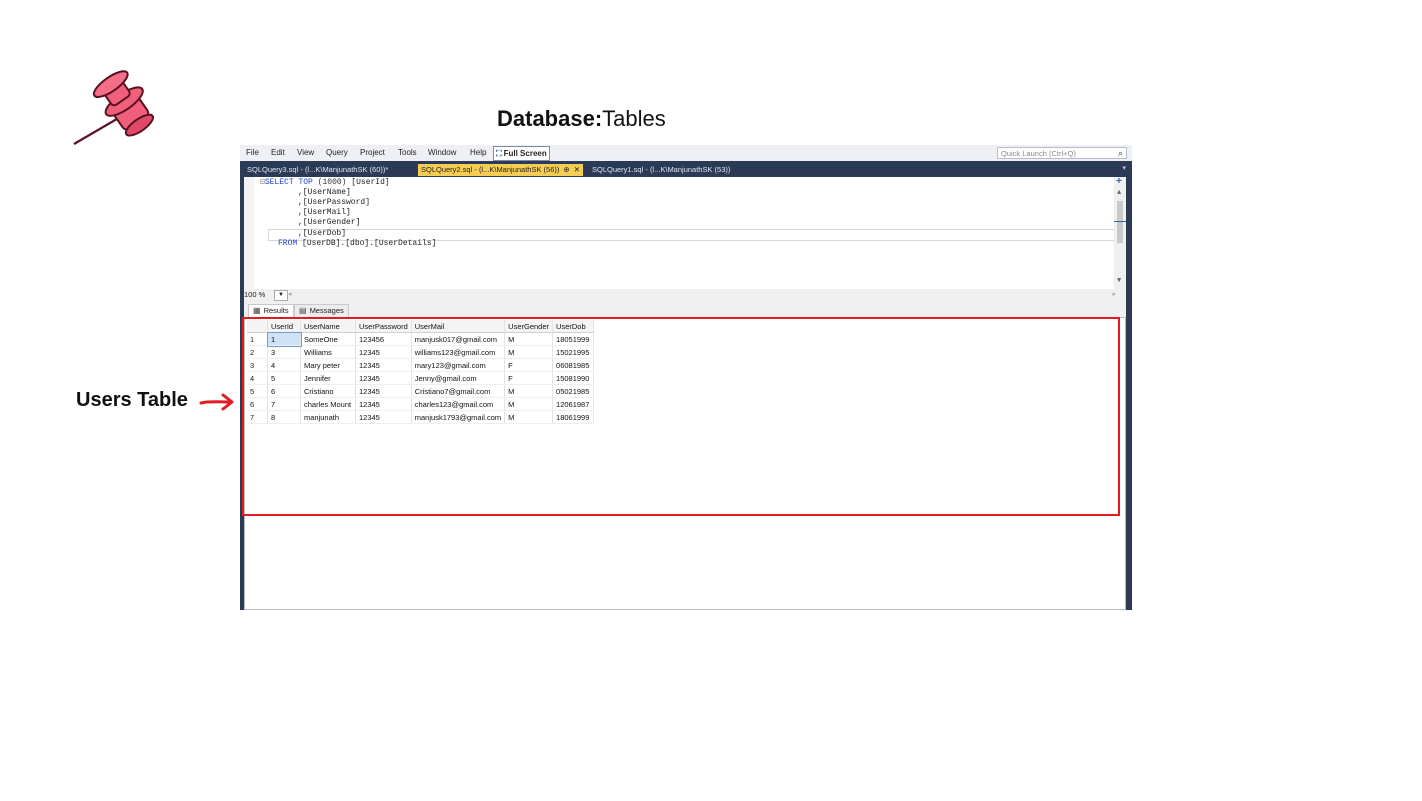  I want to click on code-line-column: ,[UserMail], so click(324, 212).